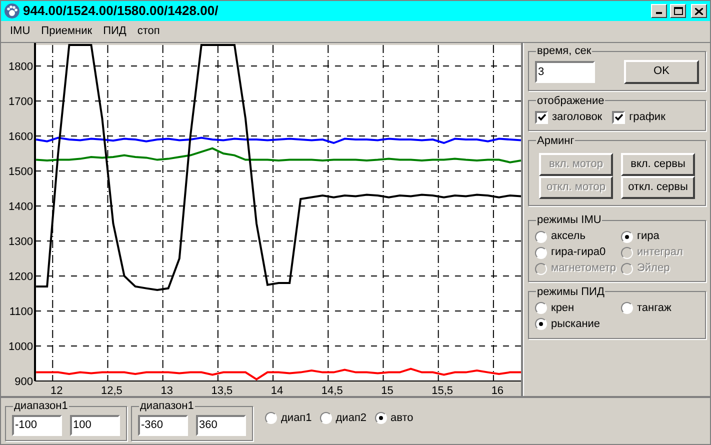  Describe the element at coordinates (678, 11) in the screenshot. I see `maximize-button` at that location.